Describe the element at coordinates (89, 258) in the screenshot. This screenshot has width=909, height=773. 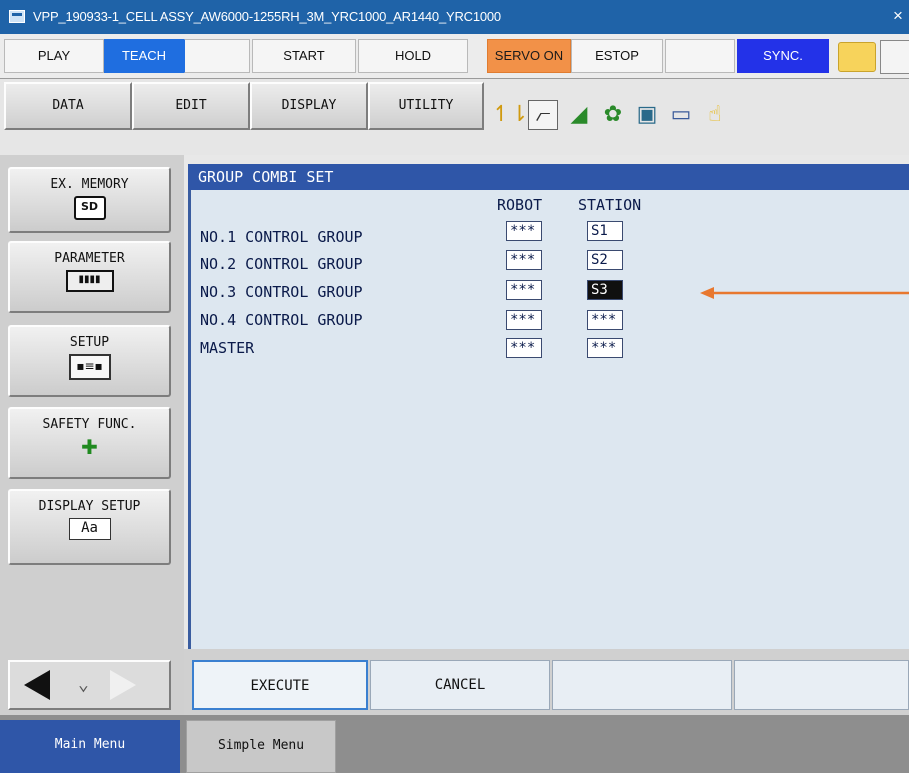
I see `sidebar-item-label: PARAMETER` at that location.